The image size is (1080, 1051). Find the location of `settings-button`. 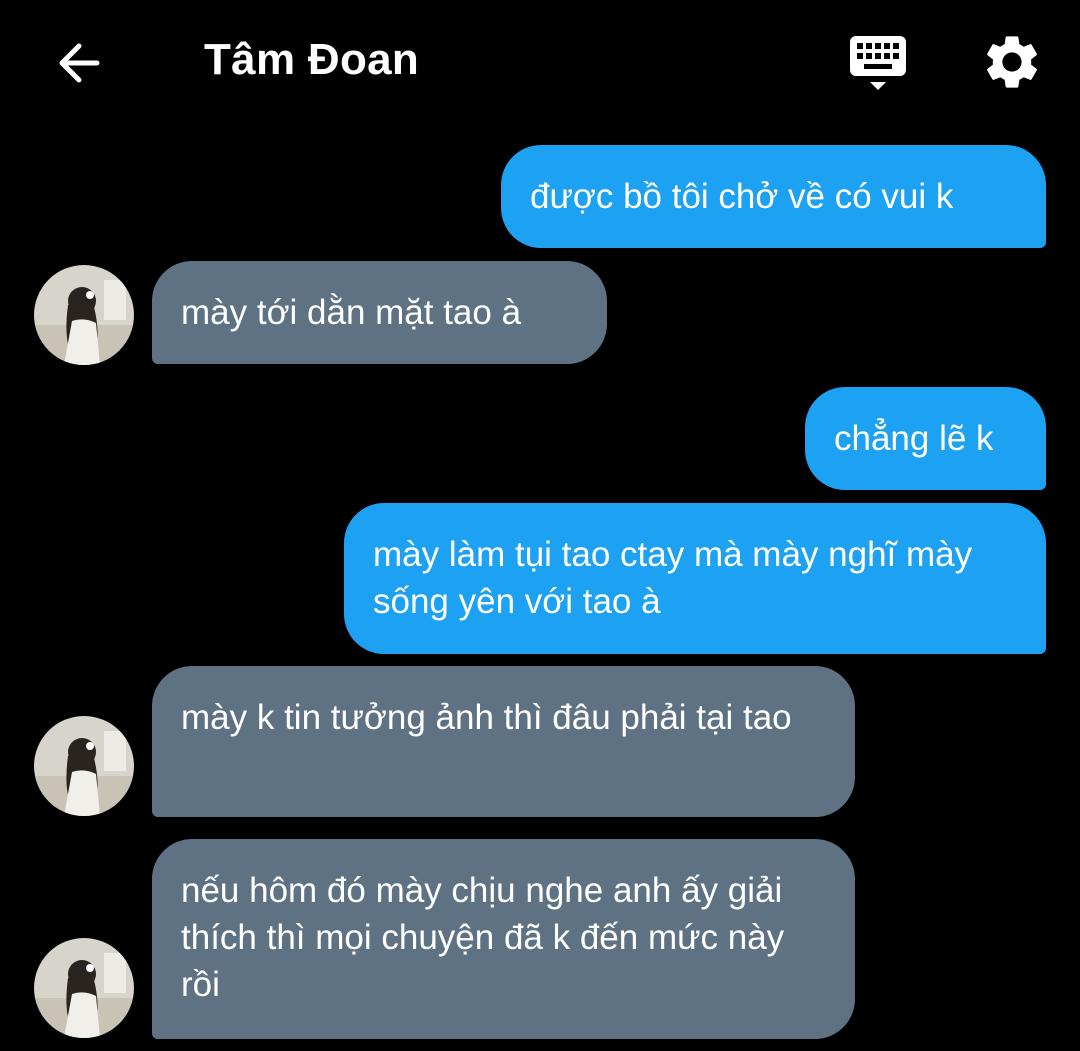

settings-button is located at coordinates (1012, 62).